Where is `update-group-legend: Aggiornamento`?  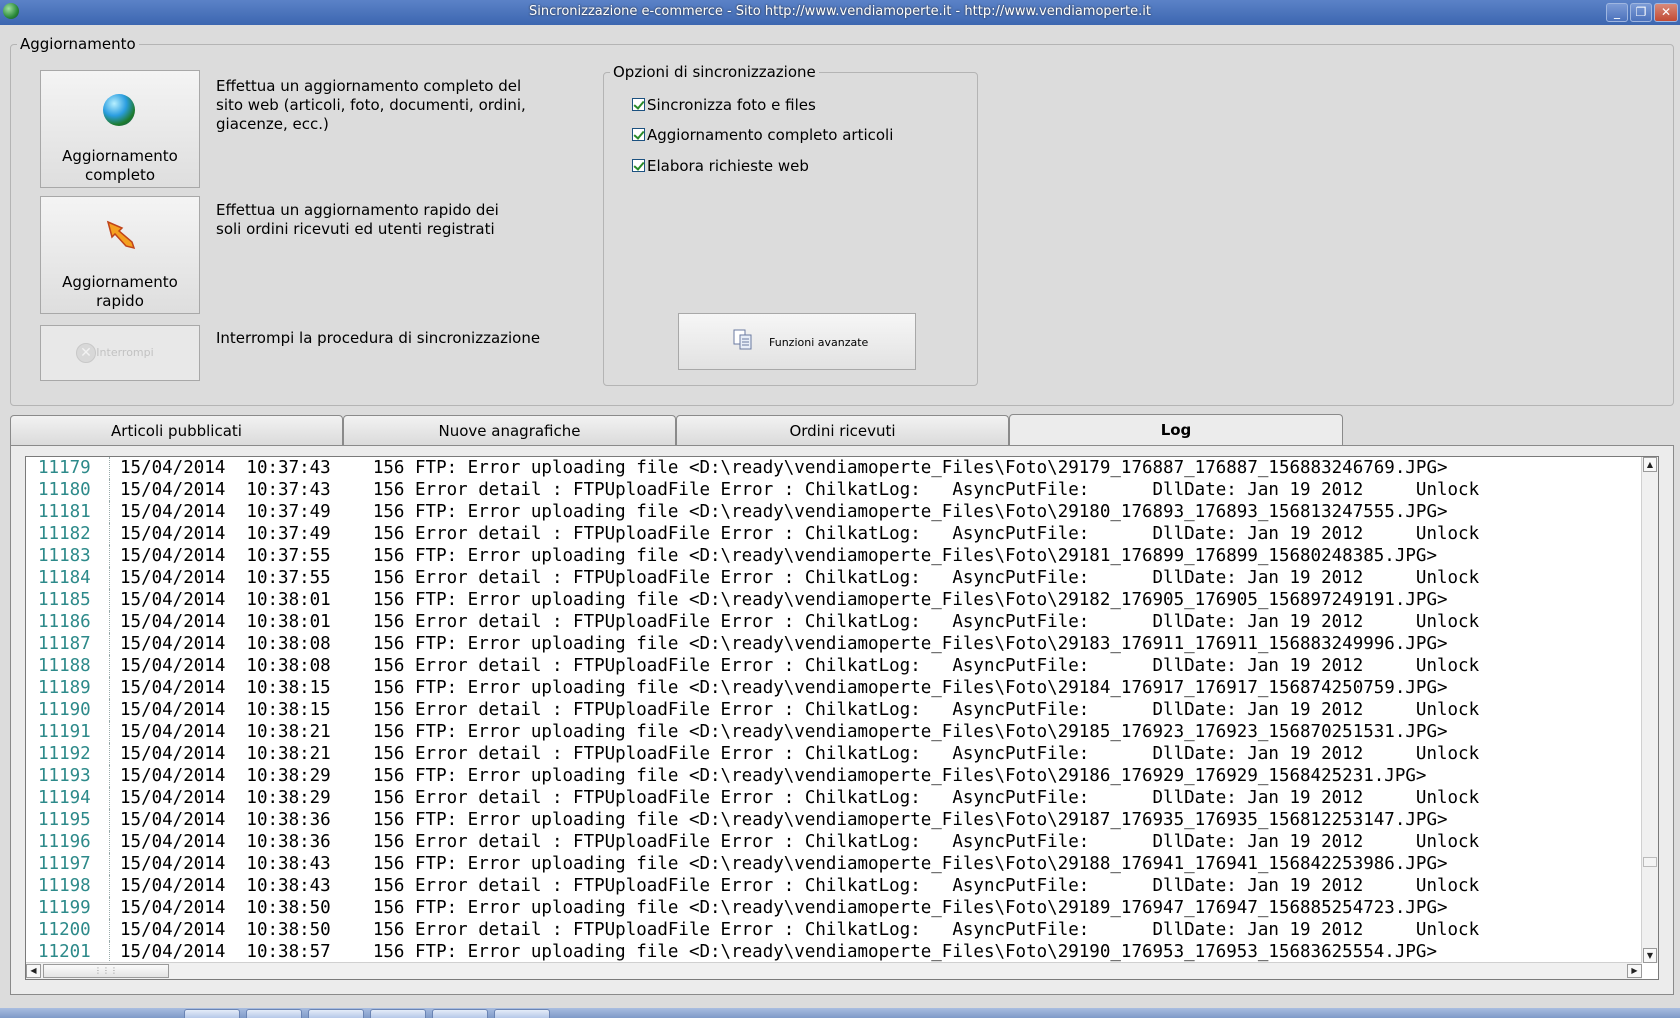
update-group-legend: Aggiornamento is located at coordinates (78, 44).